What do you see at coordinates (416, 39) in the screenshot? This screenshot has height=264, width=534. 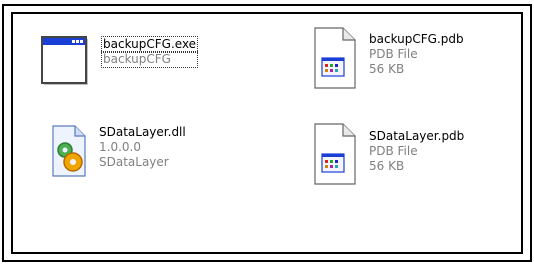 I see `file-name: backupCFG.pdb` at bounding box center [416, 39].